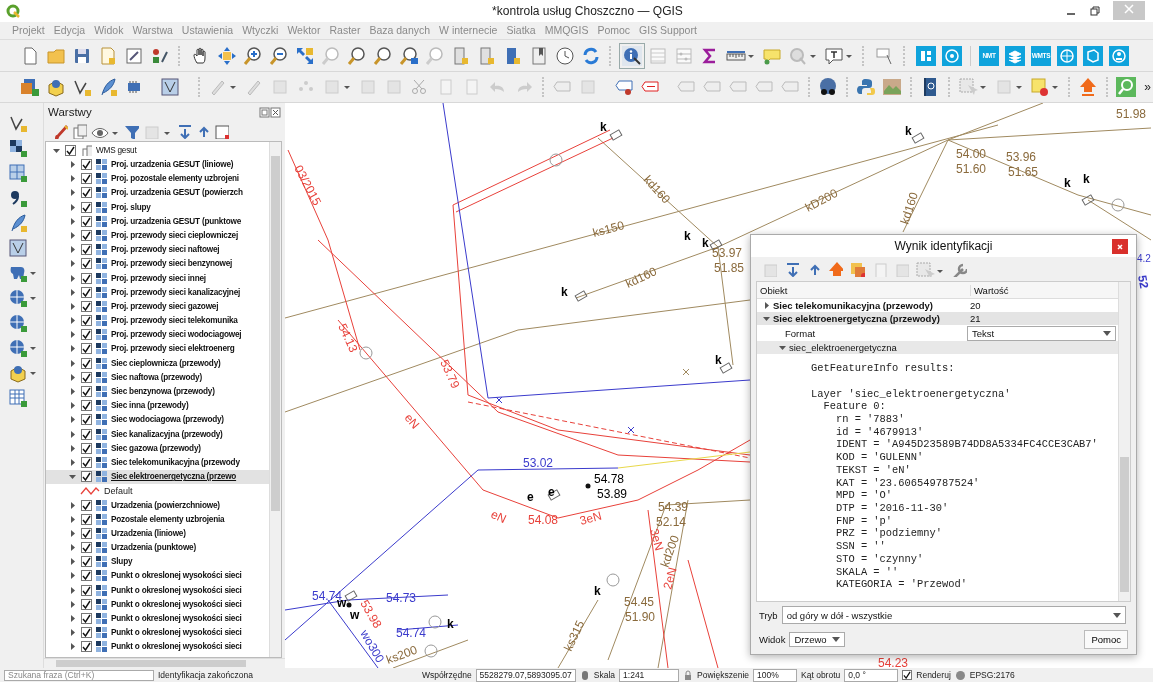  Describe the element at coordinates (166, 363) in the screenshot. I see `layer-name: Siec cieplownicza (przewody)` at that location.